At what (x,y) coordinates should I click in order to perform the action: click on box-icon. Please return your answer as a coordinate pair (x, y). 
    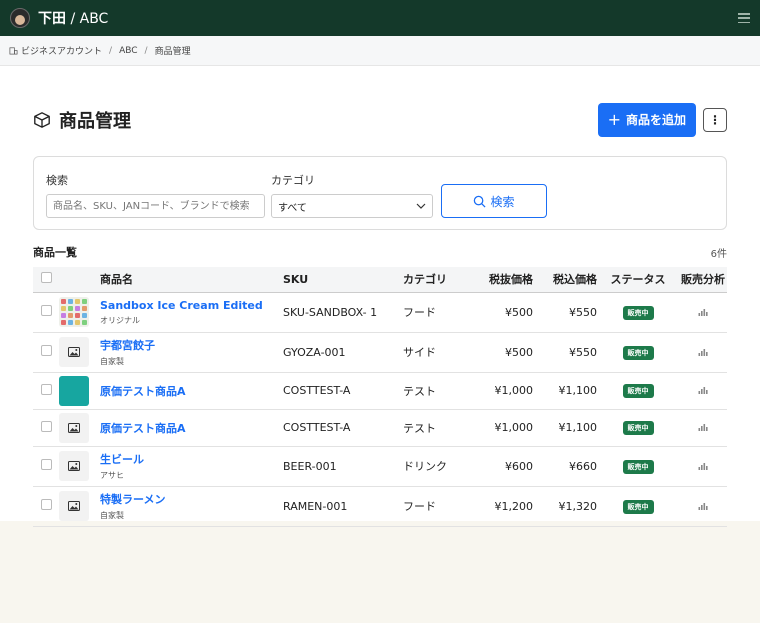
    Looking at the image, I should click on (42, 119).